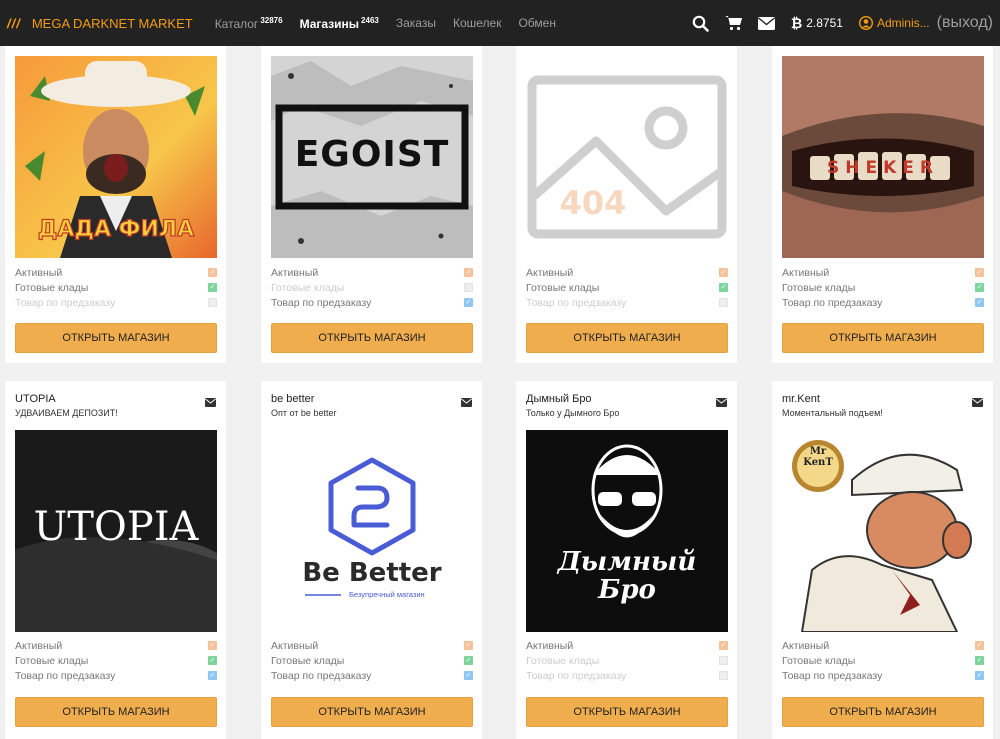 Image resolution: width=1000 pixels, height=739 pixels. What do you see at coordinates (832, 413) in the screenshot?
I see `shop-subtitle: Моментальный подъем!` at bounding box center [832, 413].